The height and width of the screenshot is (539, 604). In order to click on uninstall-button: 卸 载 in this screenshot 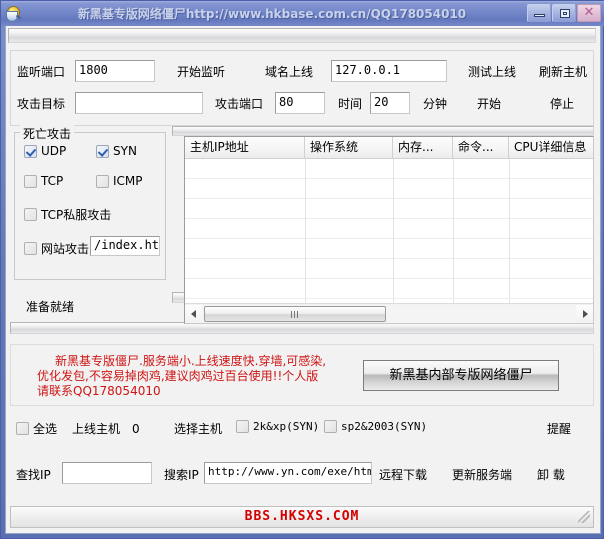, I will do `click(551, 475)`.